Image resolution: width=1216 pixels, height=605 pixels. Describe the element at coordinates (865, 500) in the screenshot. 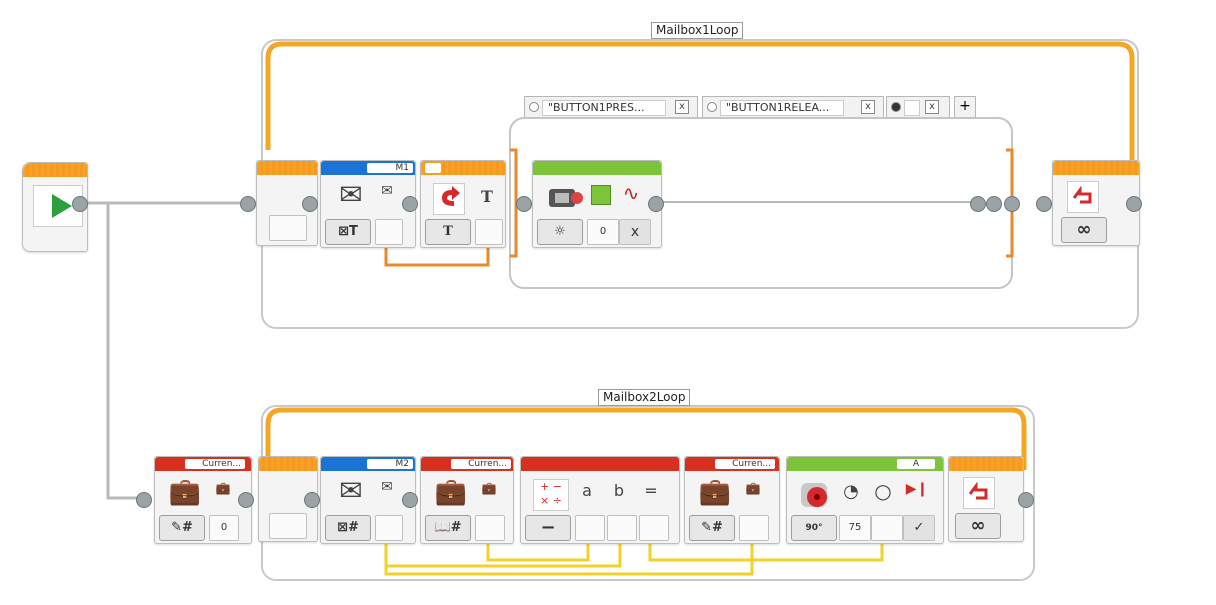

I see `medium-motor-block: A ◔ ○ ▶❙ 90° 75 ✓` at that location.